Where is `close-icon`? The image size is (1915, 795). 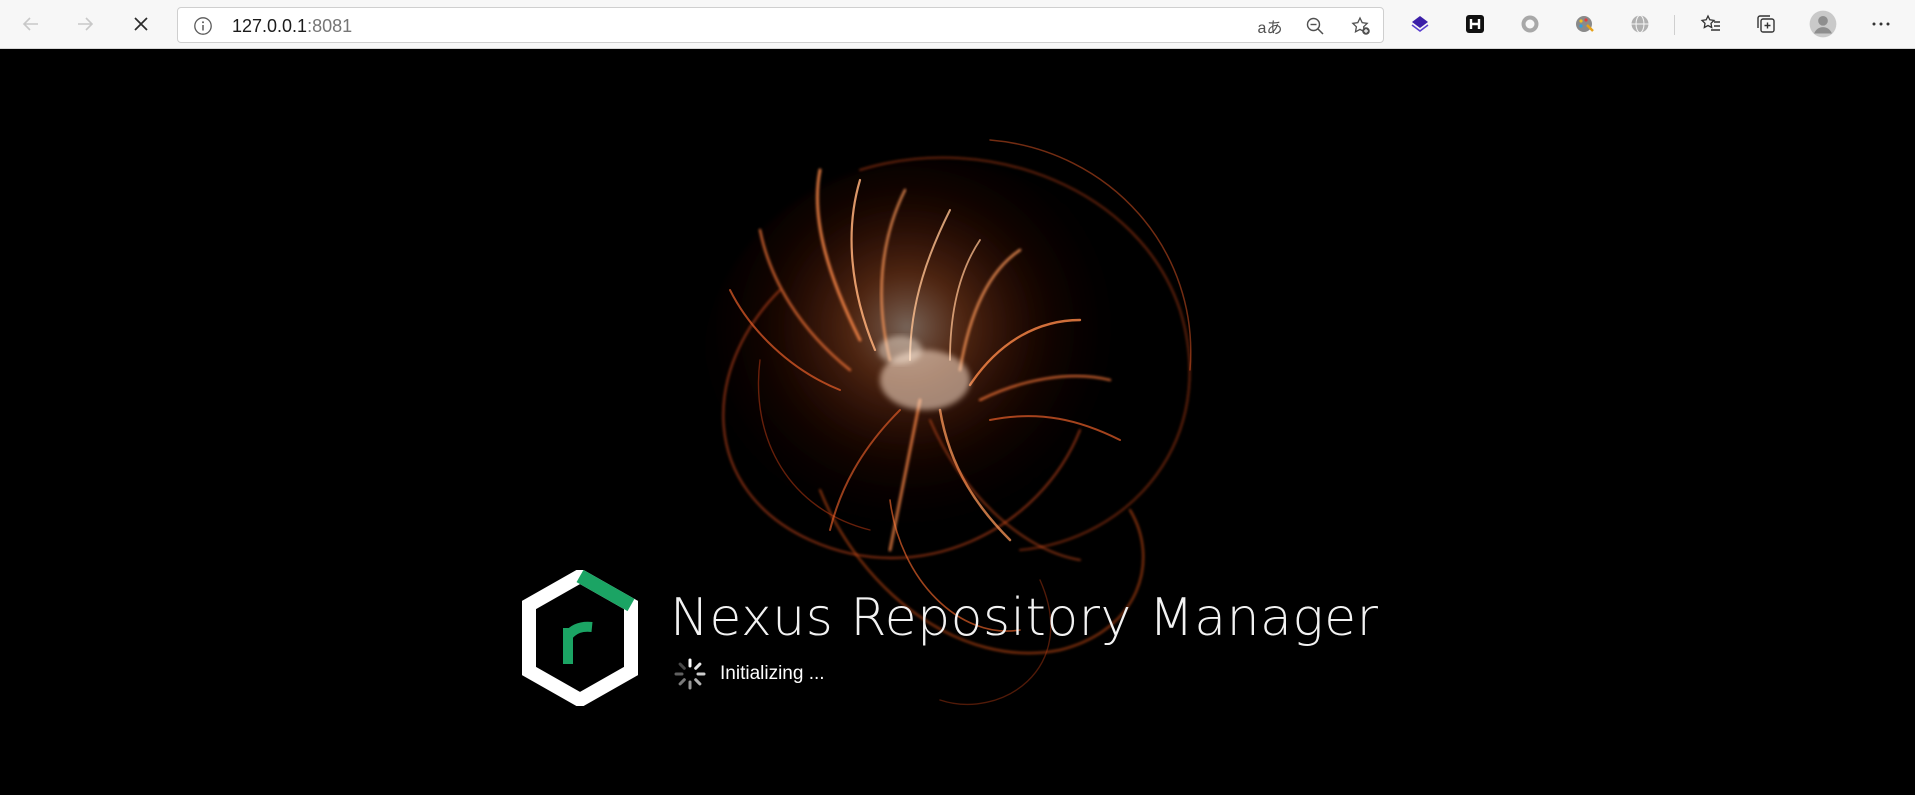 close-icon is located at coordinates (141, 24).